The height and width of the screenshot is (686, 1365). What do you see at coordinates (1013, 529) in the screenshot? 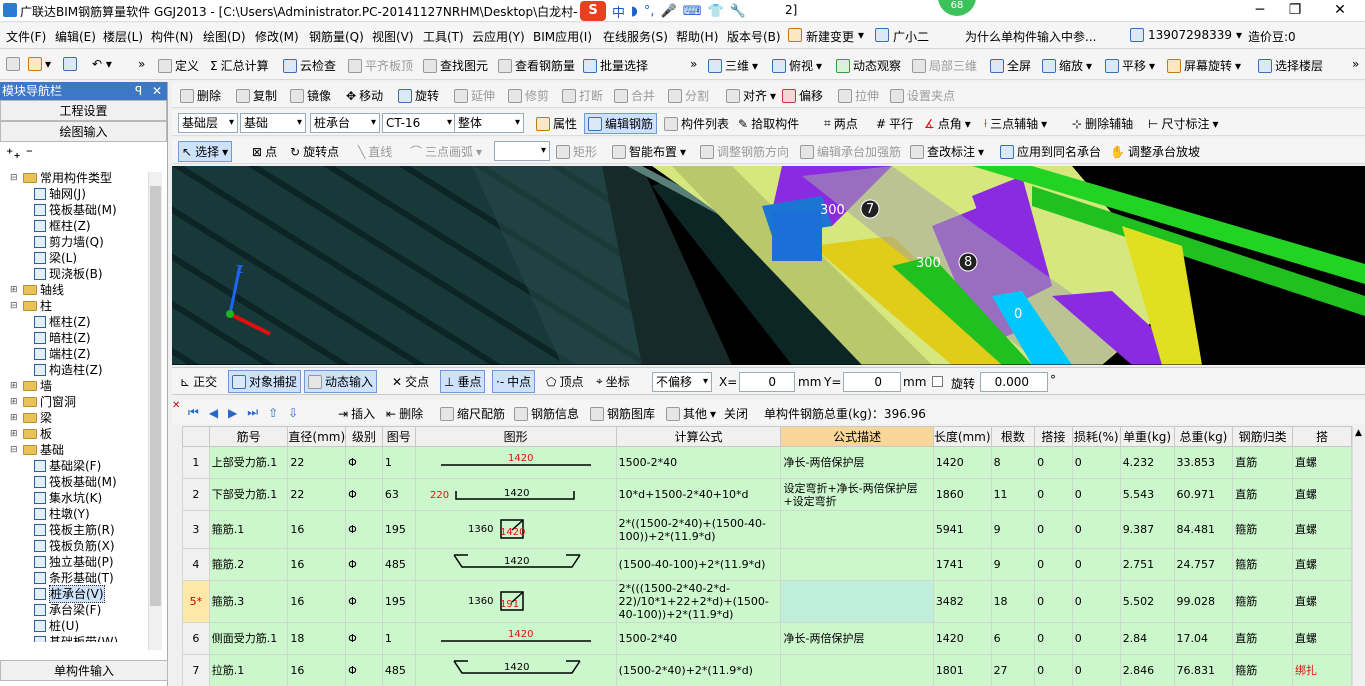
I see `cell-cnt: 9` at bounding box center [1013, 529].